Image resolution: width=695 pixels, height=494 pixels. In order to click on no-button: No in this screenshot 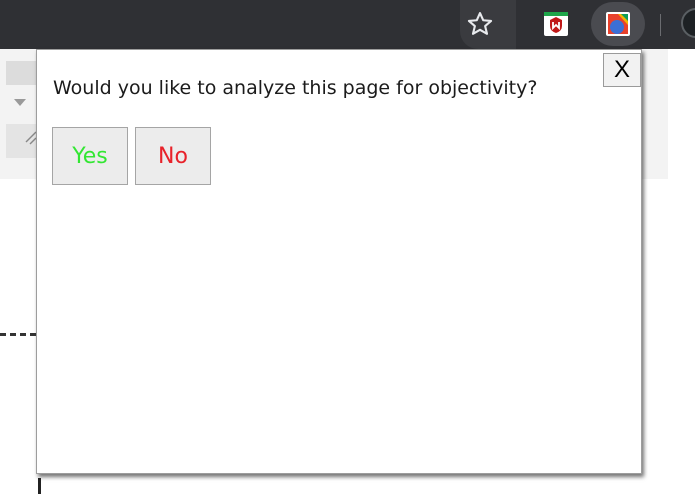, I will do `click(173, 156)`.